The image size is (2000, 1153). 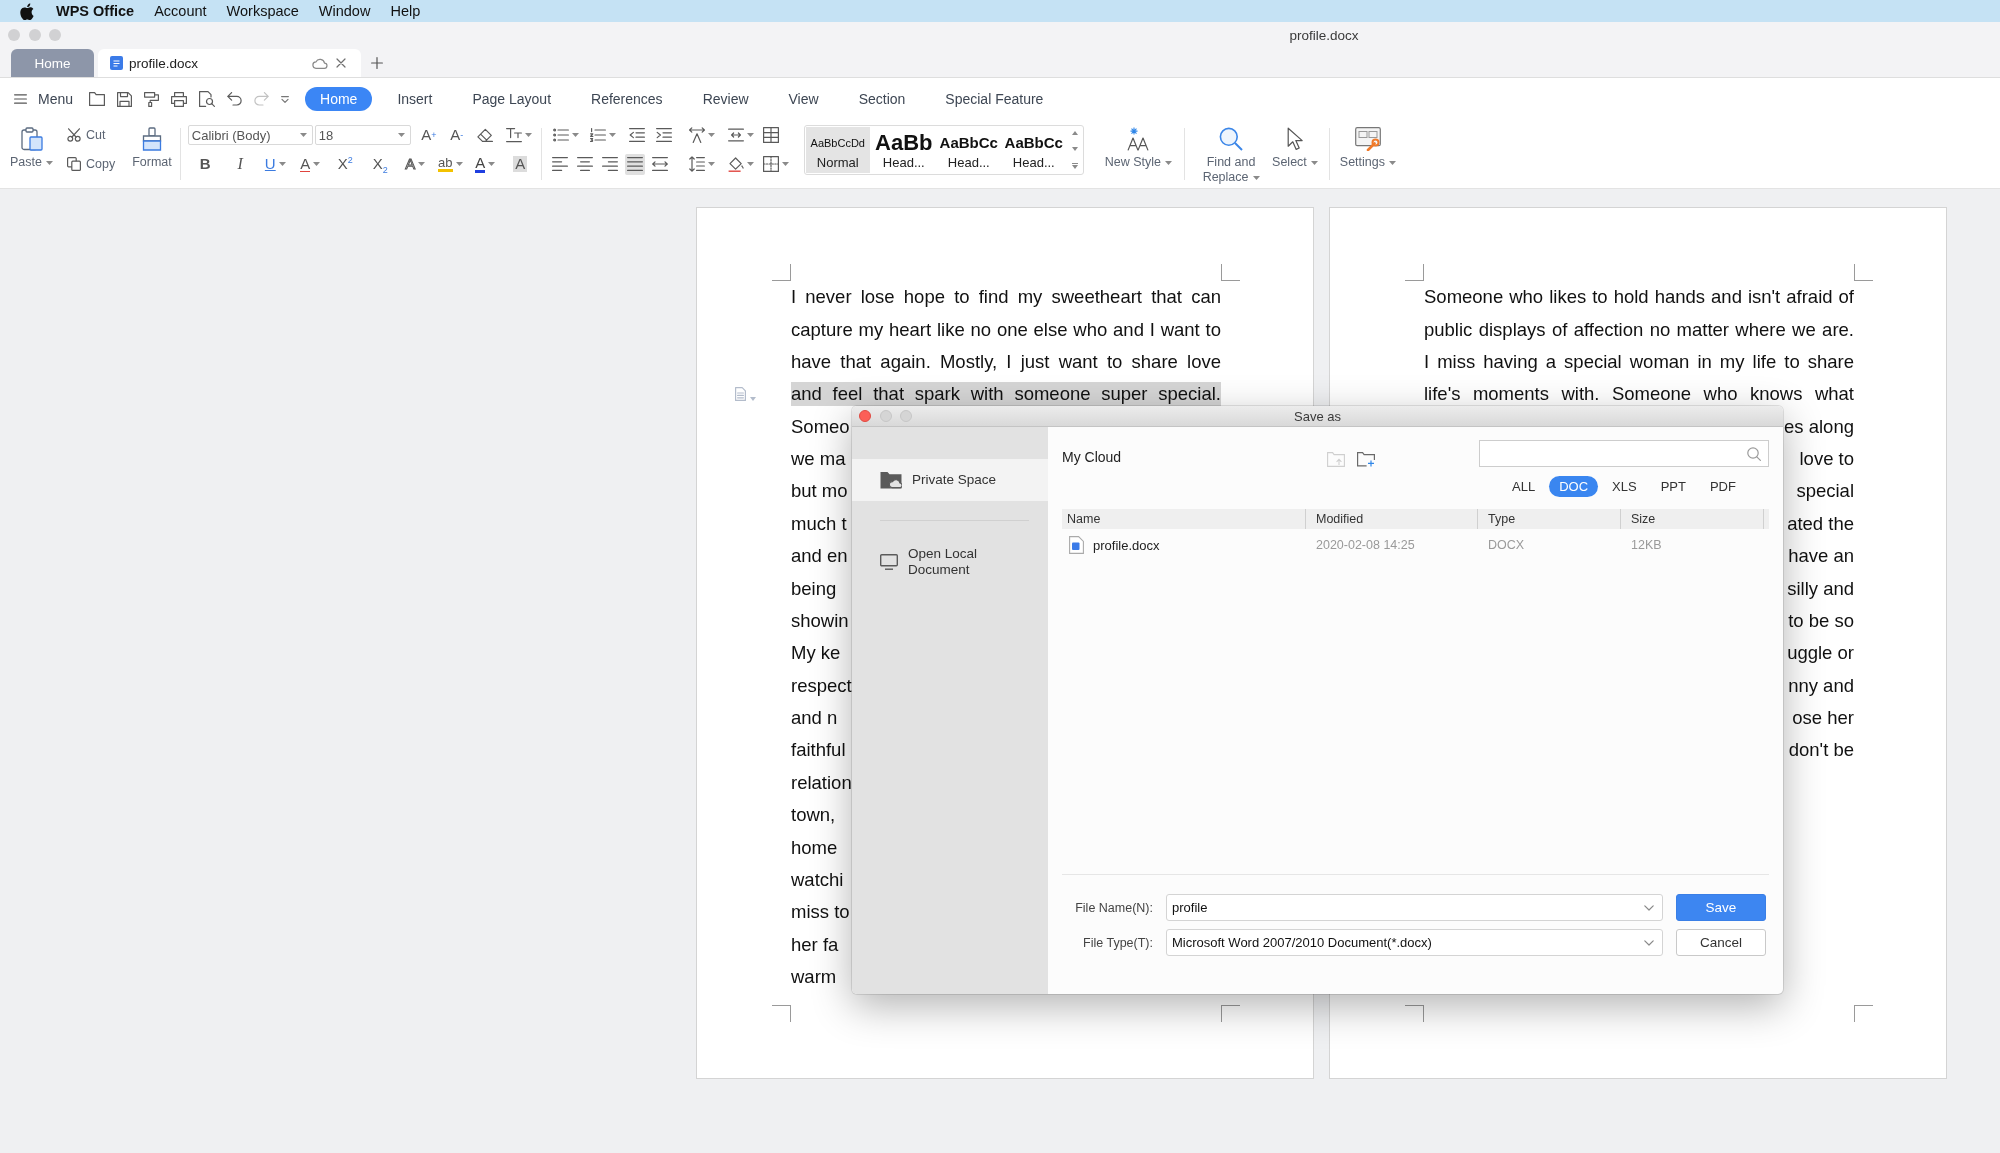 What do you see at coordinates (560, 135) in the screenshot?
I see `bullet-list-icon` at bounding box center [560, 135].